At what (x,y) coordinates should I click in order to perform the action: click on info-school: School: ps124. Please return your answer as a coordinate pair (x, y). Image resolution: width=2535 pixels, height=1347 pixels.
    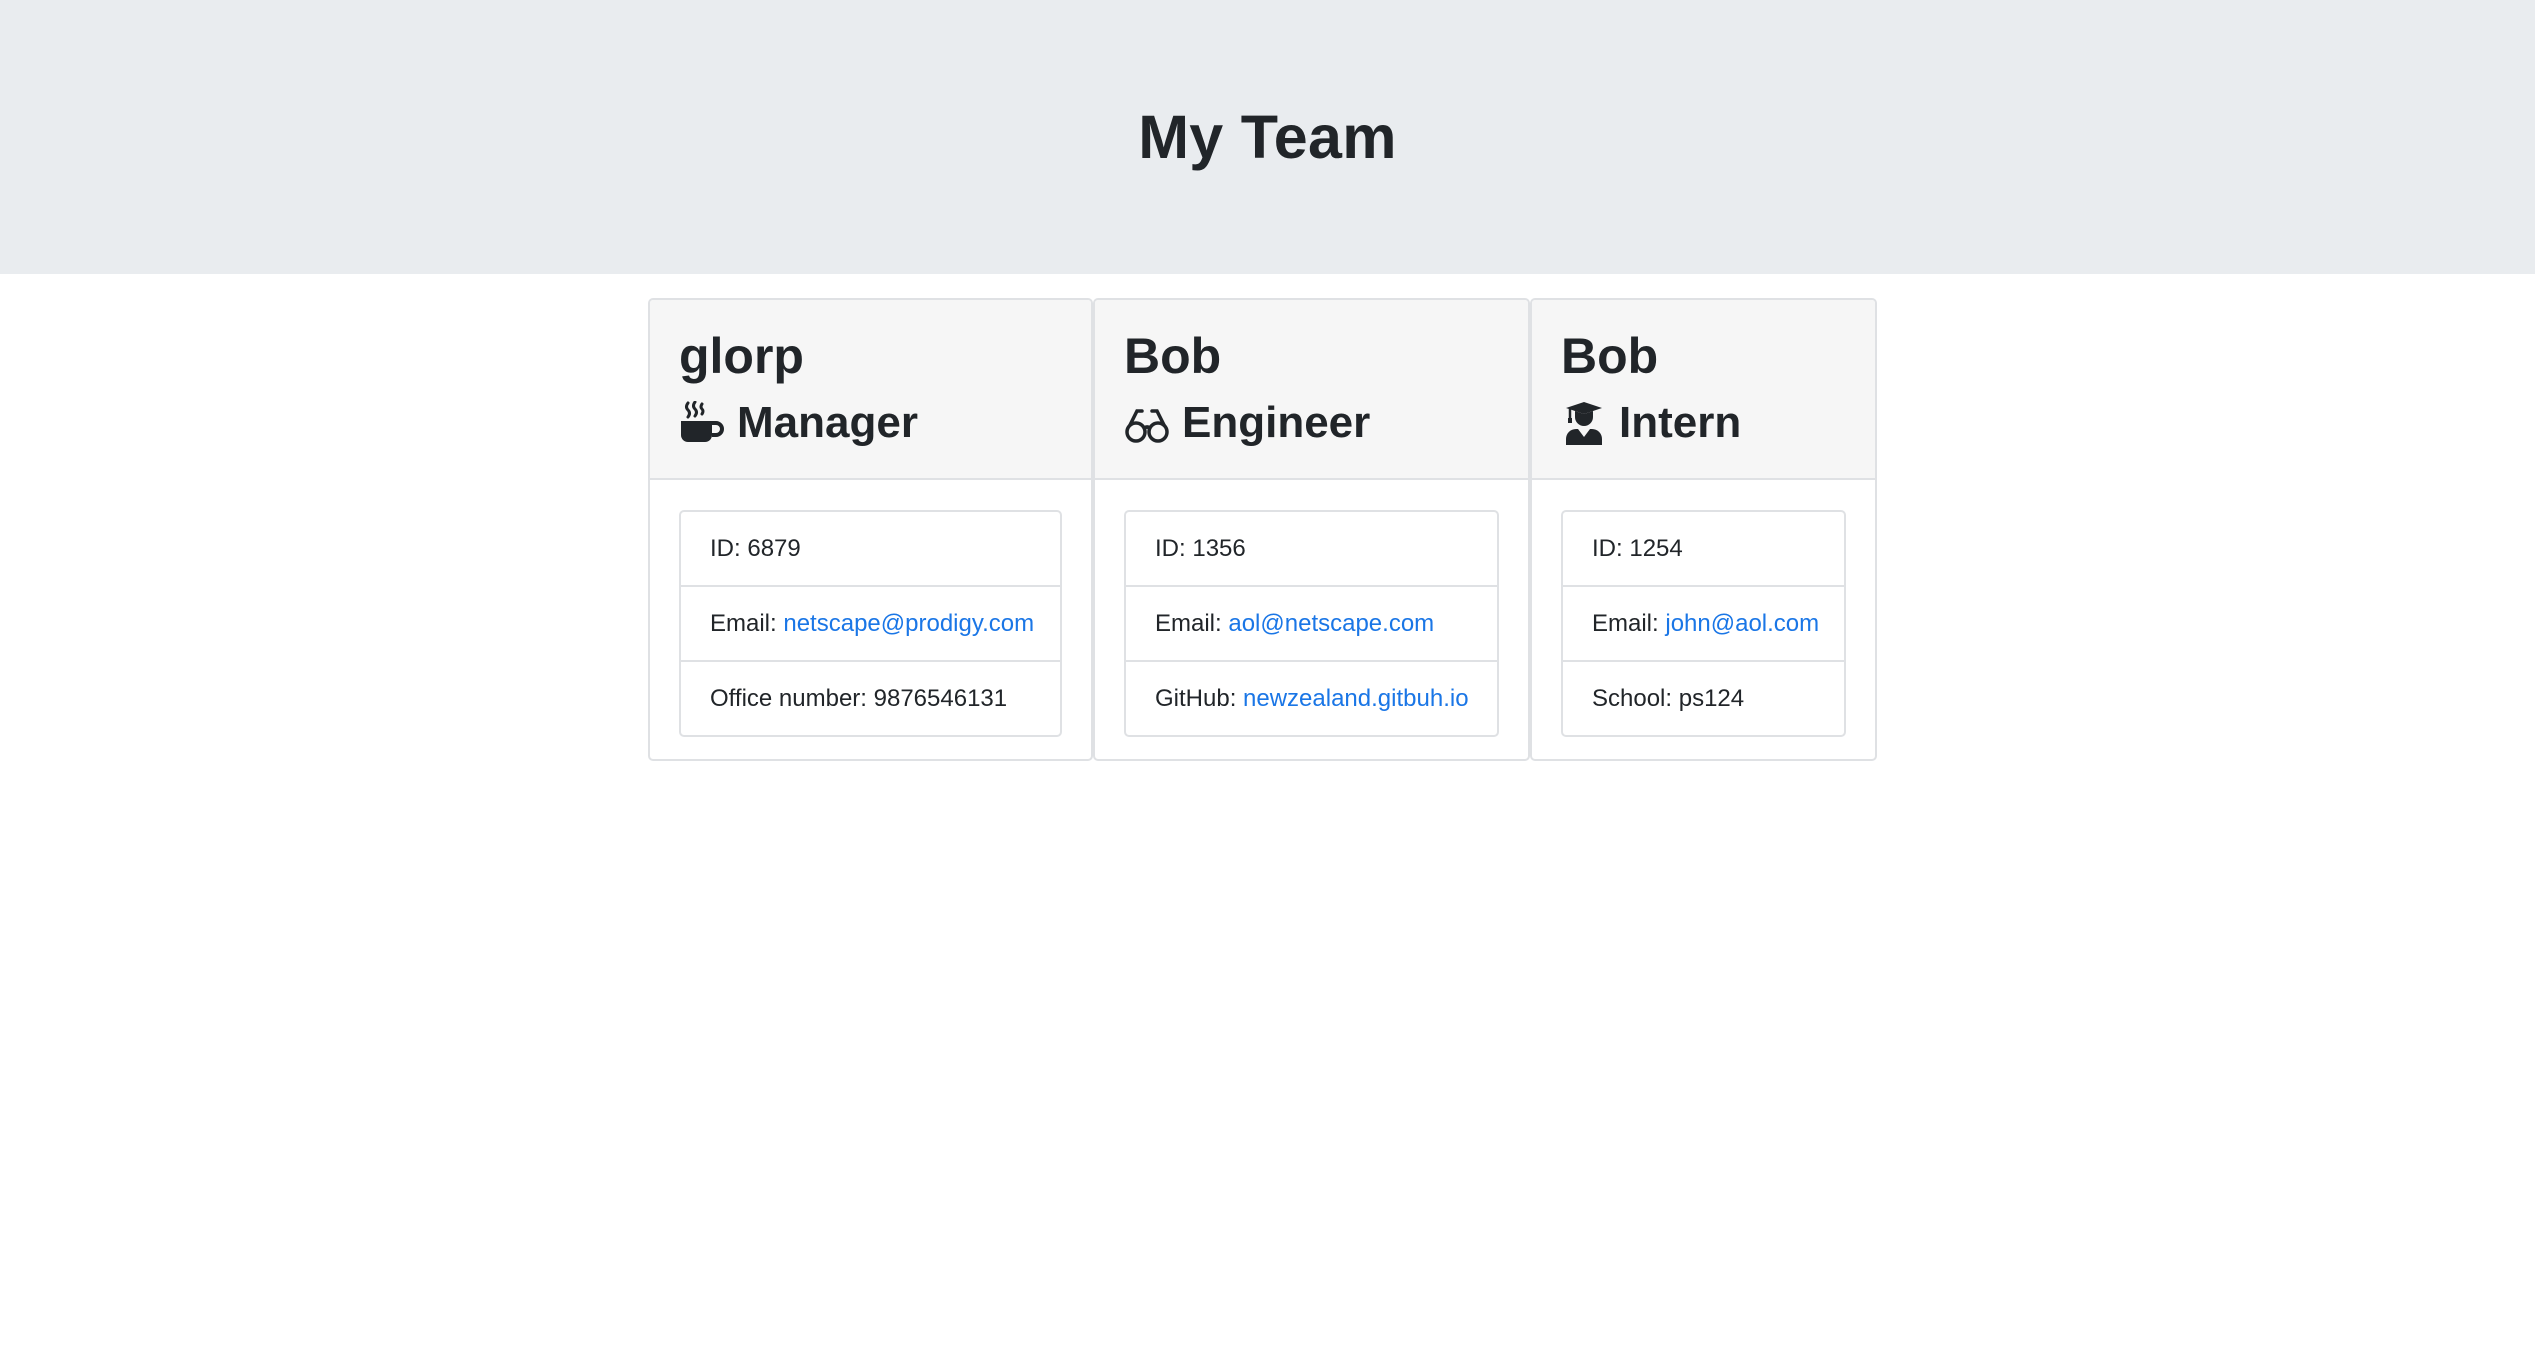
    Looking at the image, I should click on (1703, 697).